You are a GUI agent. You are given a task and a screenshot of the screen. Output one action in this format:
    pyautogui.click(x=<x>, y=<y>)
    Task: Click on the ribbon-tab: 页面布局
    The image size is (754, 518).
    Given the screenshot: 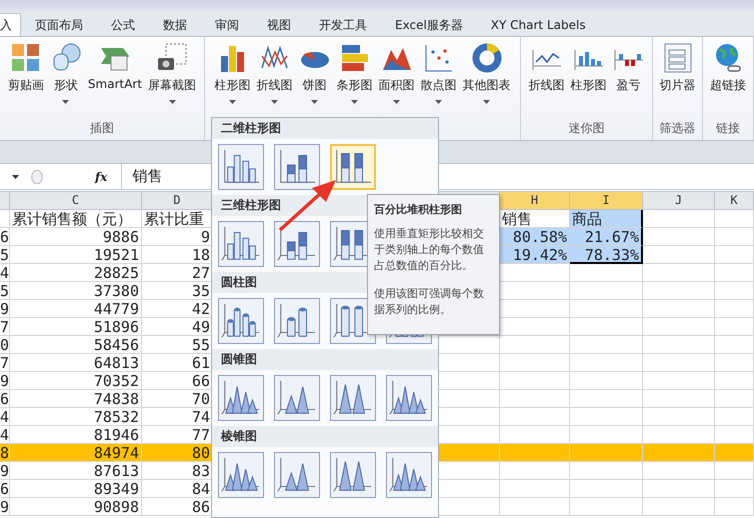 What is the action you would take?
    pyautogui.click(x=59, y=25)
    